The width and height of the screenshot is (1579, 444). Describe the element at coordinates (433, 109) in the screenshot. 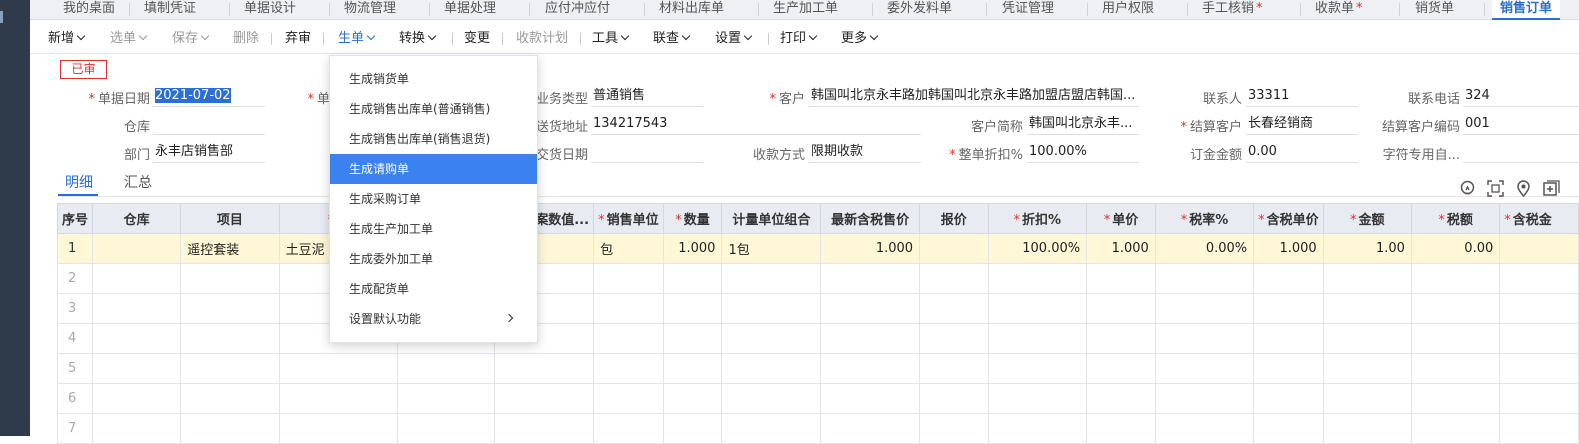

I see `menu-item-gen-outbound-normal: 生成销售出库单(普通销售)` at that location.